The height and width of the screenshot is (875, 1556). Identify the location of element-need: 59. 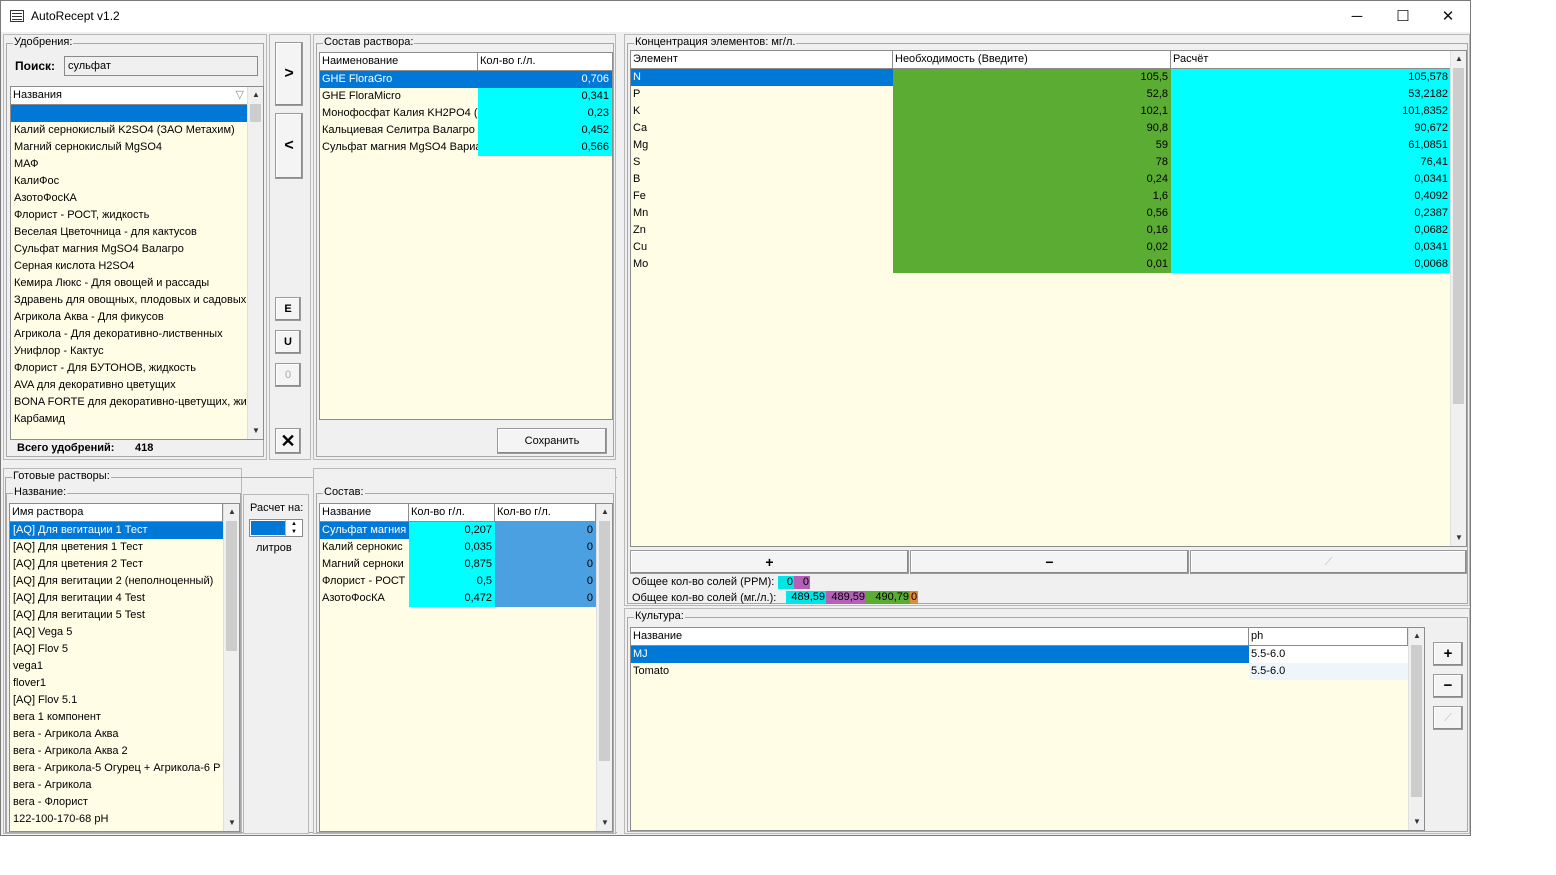
(1032, 145).